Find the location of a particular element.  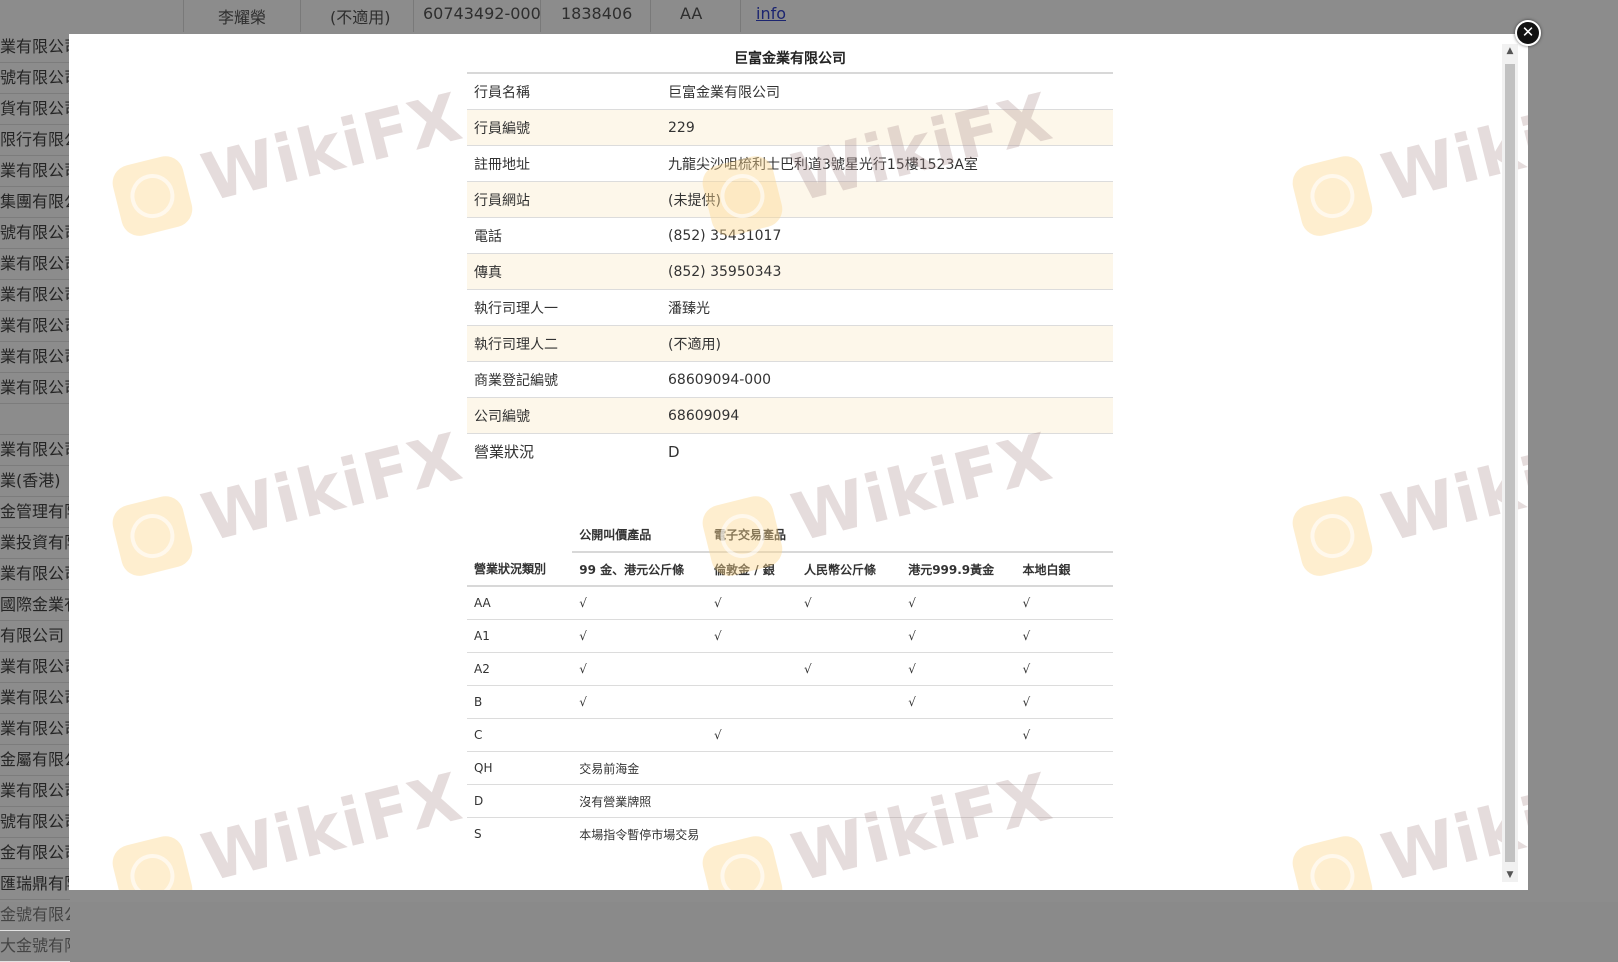

status-code: C is located at coordinates (520, 735).